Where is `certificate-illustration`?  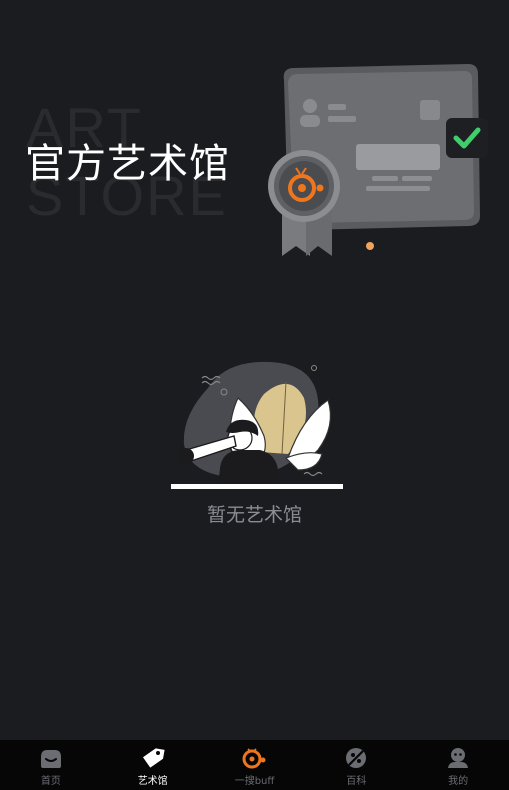
certificate-illustration is located at coordinates (378, 160).